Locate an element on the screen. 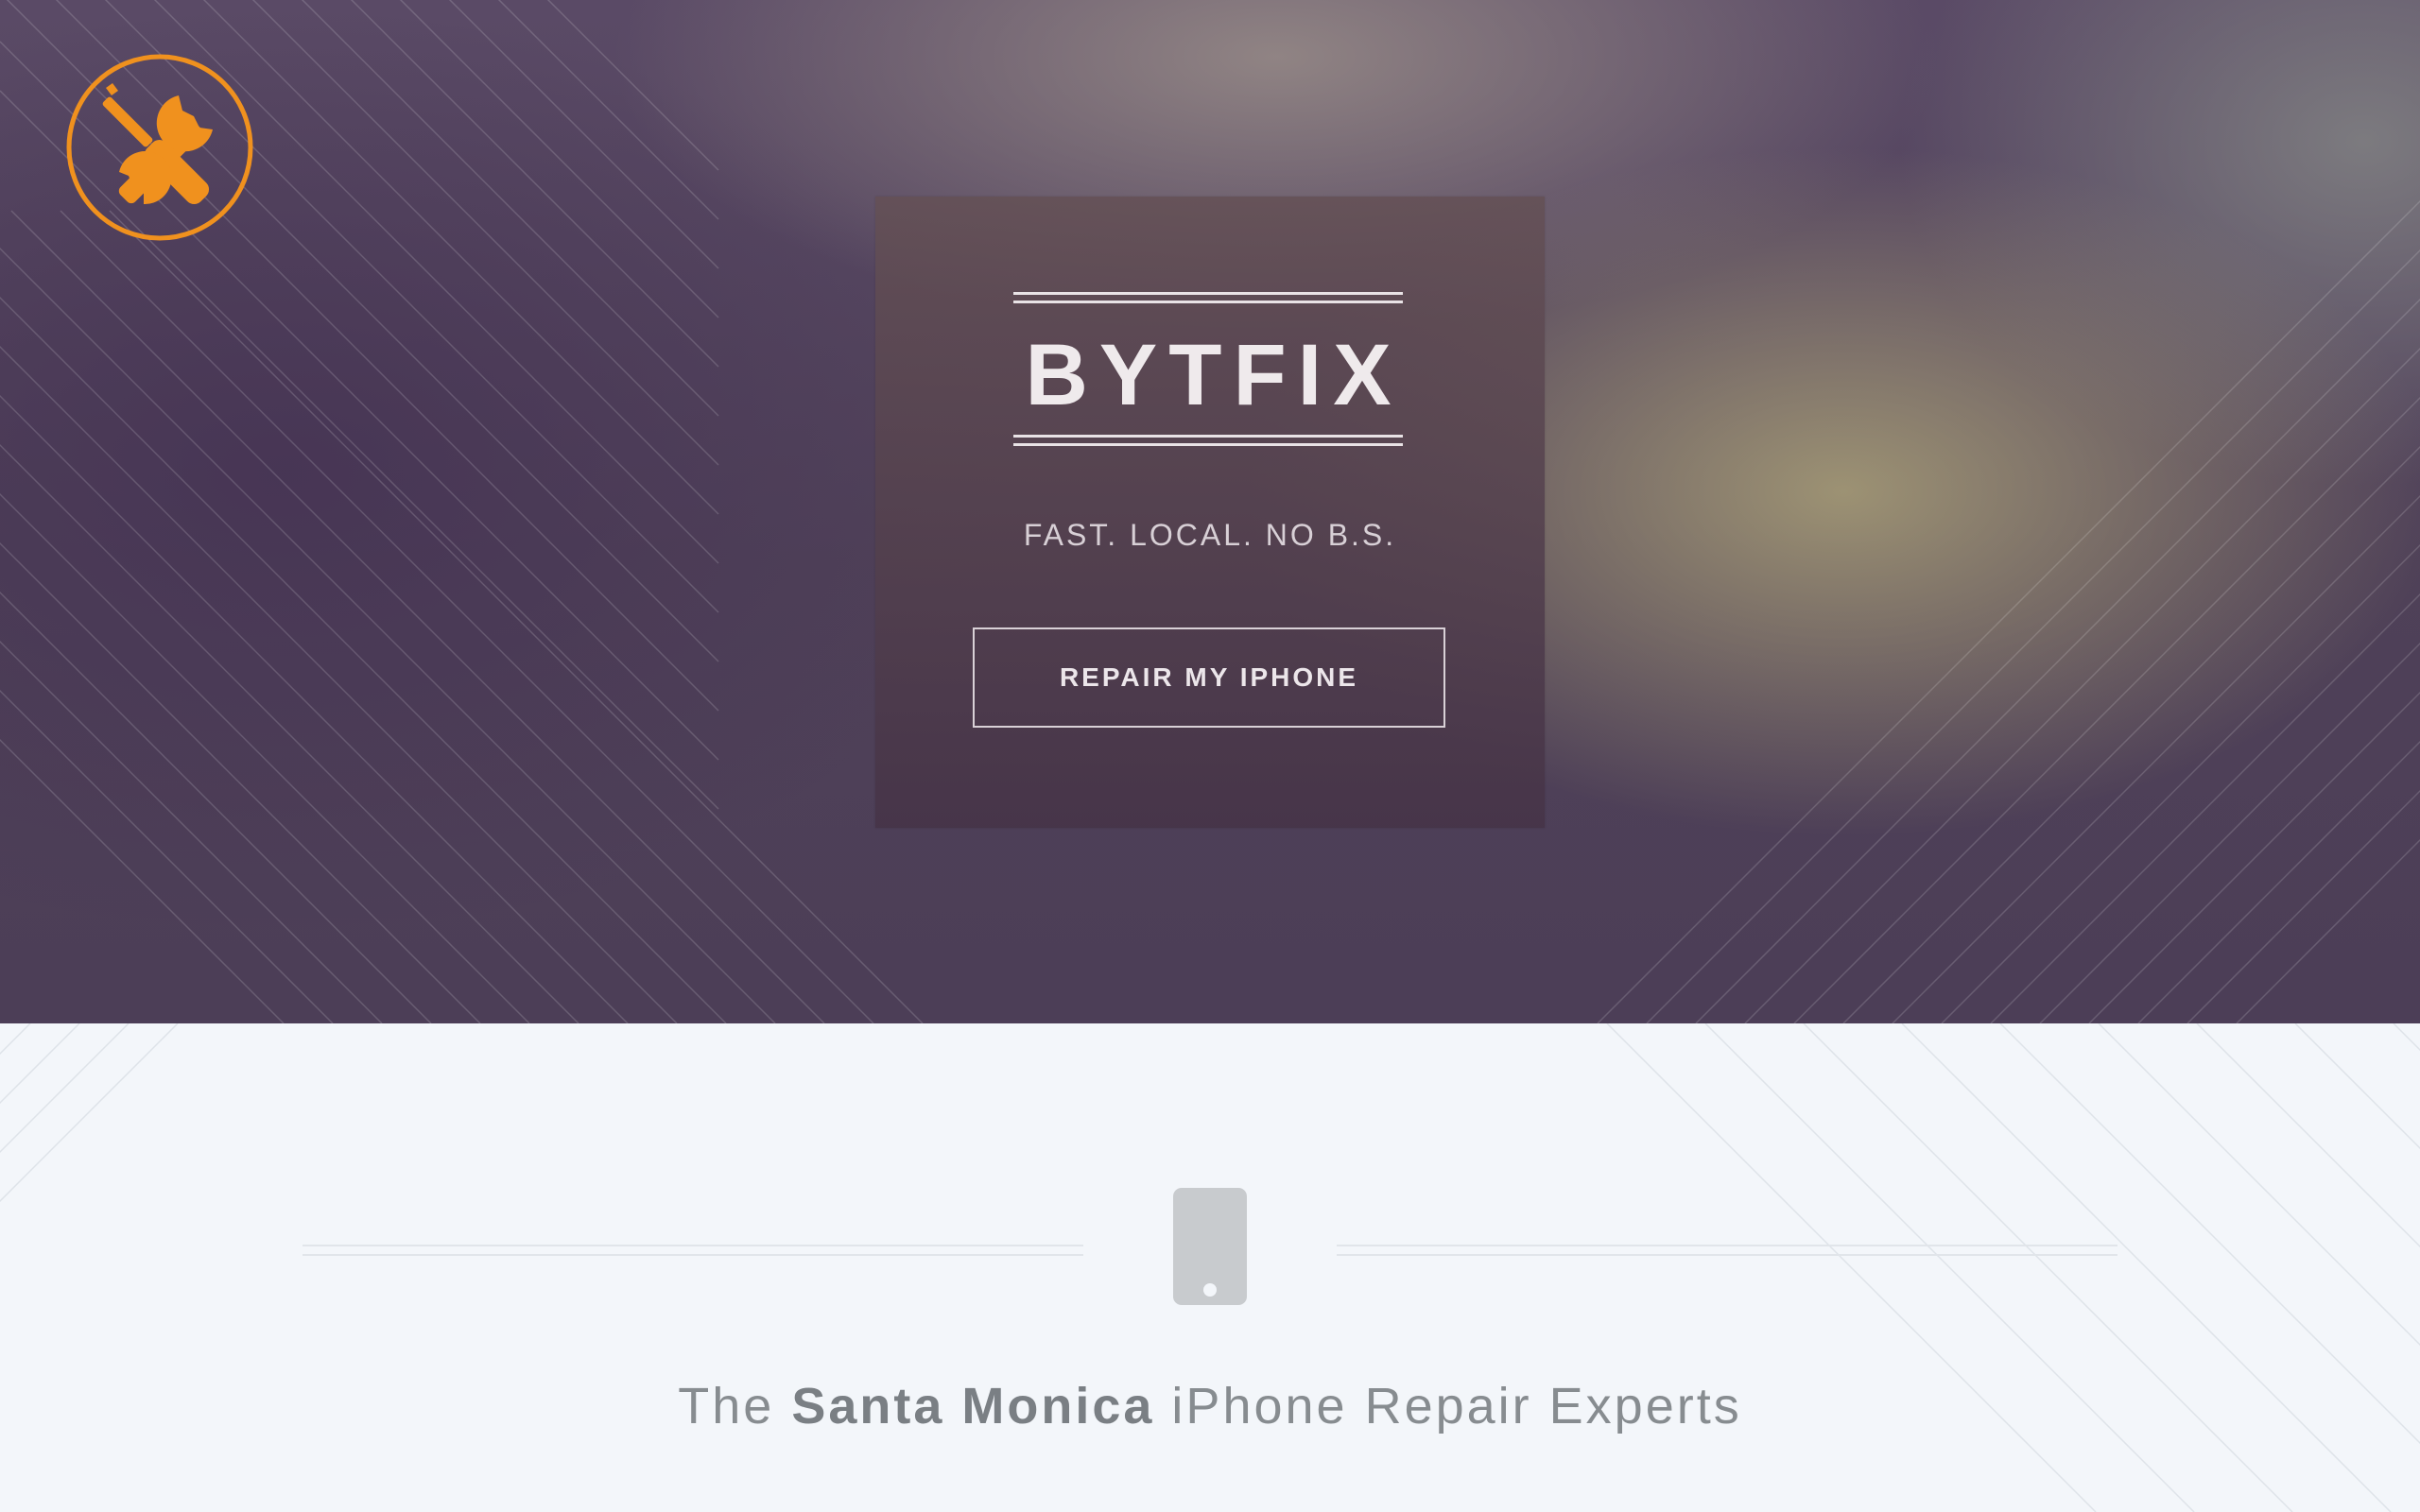  headline-location: Santa Monica is located at coordinates (973, 1406).